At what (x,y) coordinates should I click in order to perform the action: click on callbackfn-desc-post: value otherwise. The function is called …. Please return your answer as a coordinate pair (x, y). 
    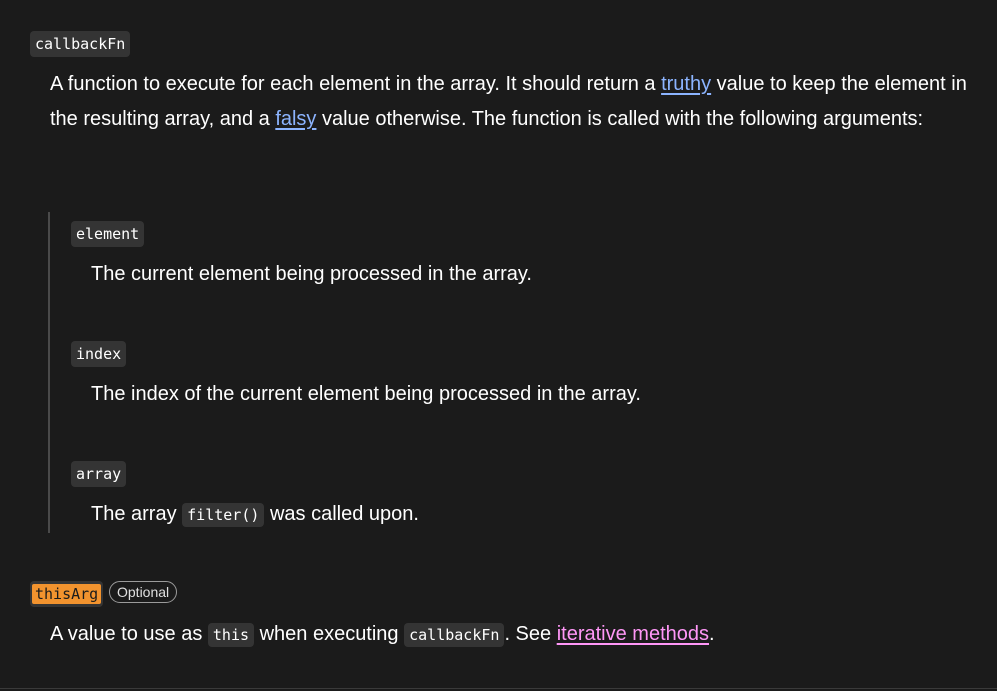
    Looking at the image, I should click on (620, 119).